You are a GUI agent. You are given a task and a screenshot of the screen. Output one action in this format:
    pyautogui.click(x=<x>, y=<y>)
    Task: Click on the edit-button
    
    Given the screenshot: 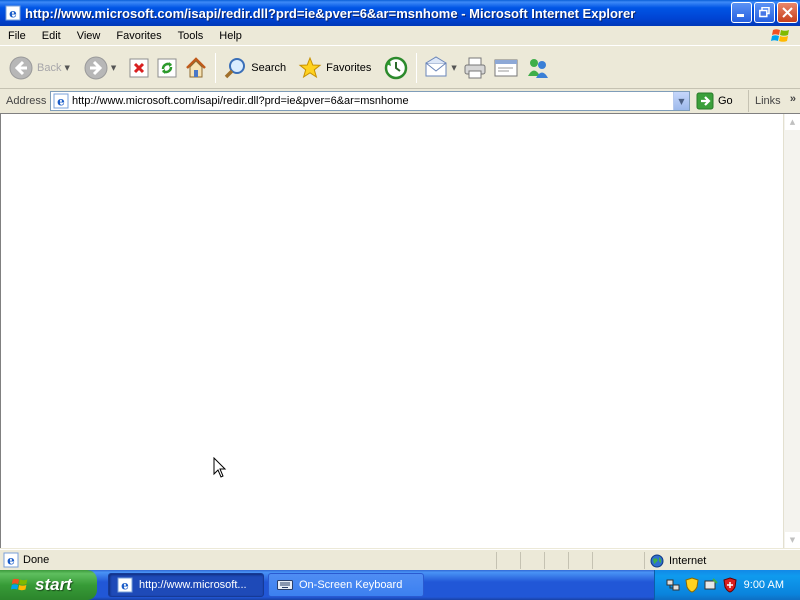 What is the action you would take?
    pyautogui.click(x=506, y=68)
    